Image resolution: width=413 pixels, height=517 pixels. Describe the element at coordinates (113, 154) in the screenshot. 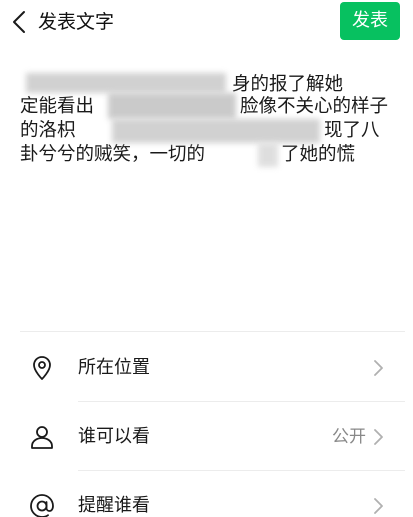

I see `post-text-line: 卦兮兮的贼笑，一切的` at that location.